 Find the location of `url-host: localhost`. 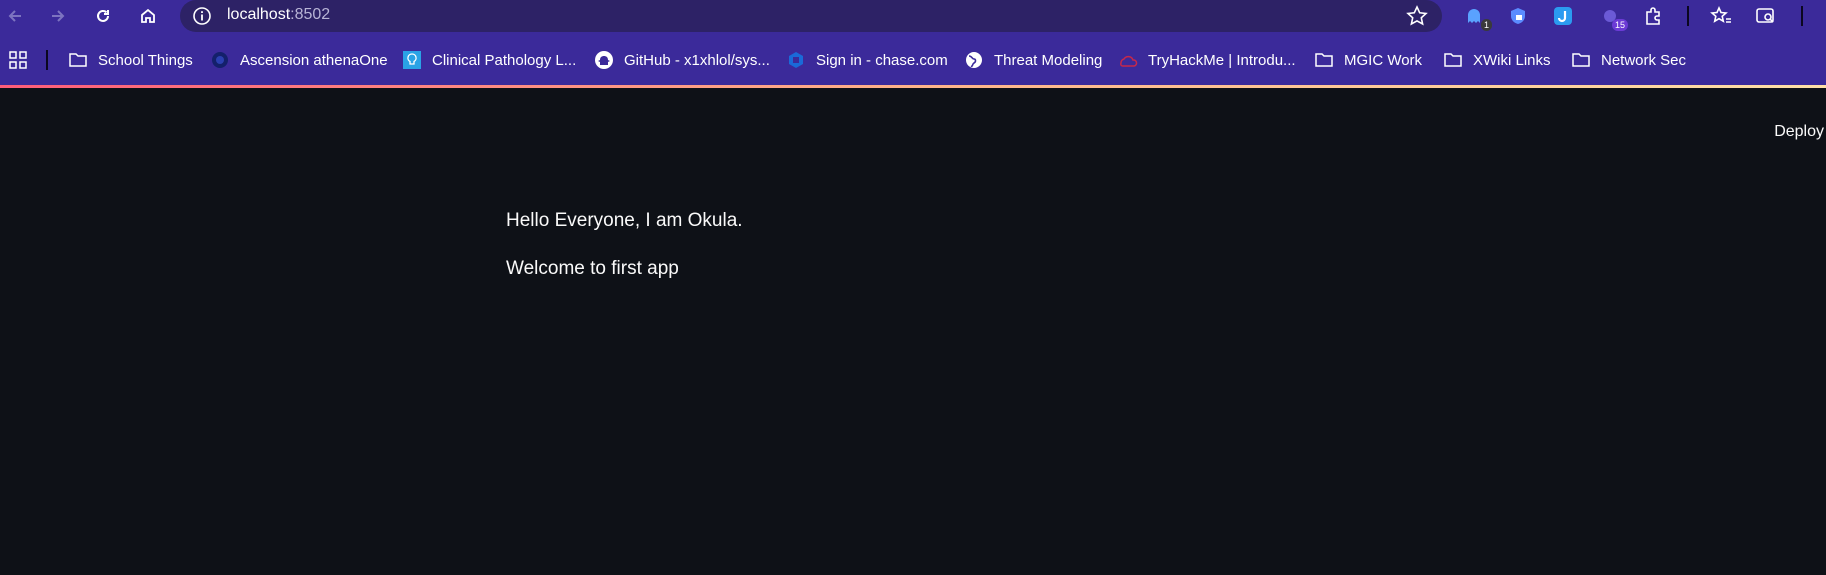

url-host: localhost is located at coordinates (259, 14).